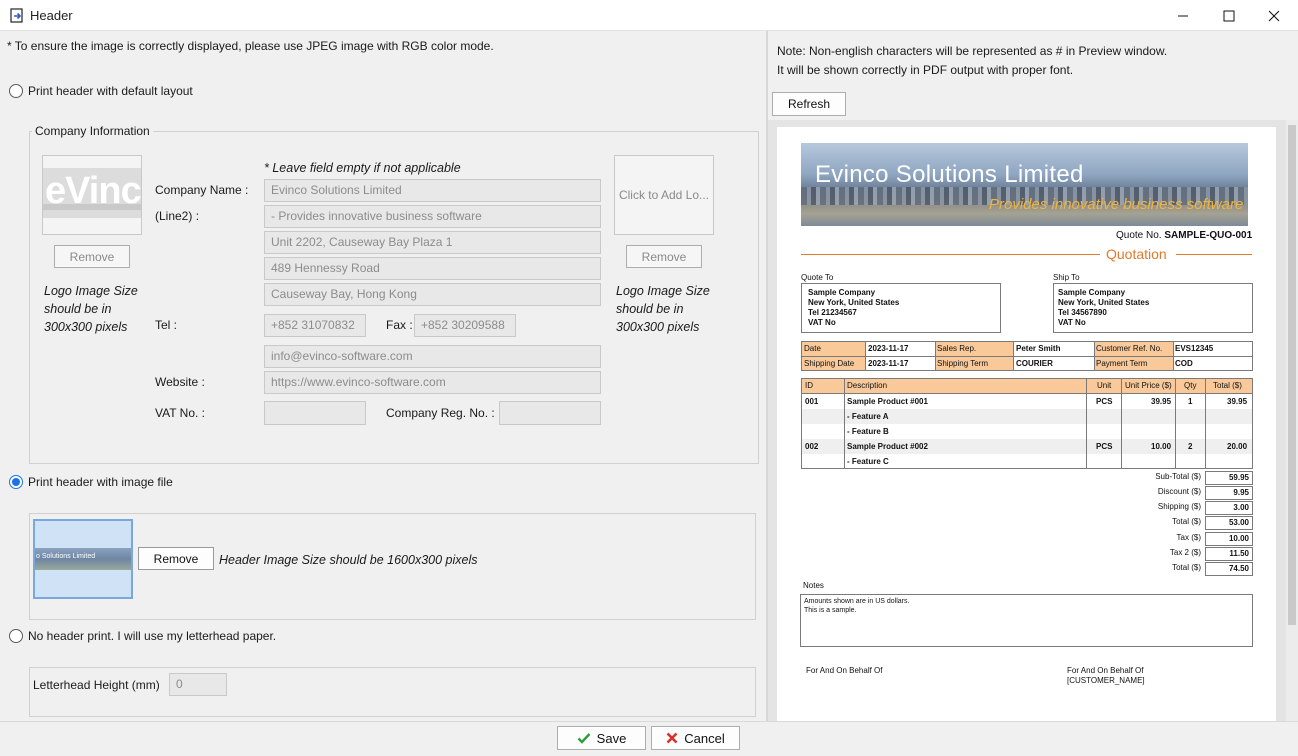 Image resolution: width=1298 pixels, height=756 pixels. I want to click on address-line2-field: 489 Hennessy Road, so click(432, 268).